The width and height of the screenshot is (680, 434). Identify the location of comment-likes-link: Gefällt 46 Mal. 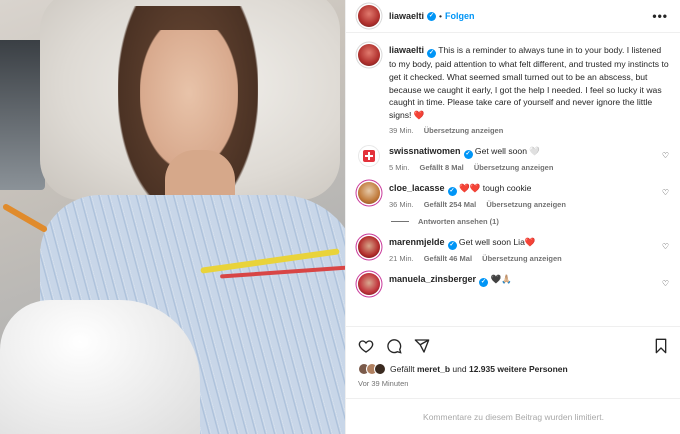
(448, 258).